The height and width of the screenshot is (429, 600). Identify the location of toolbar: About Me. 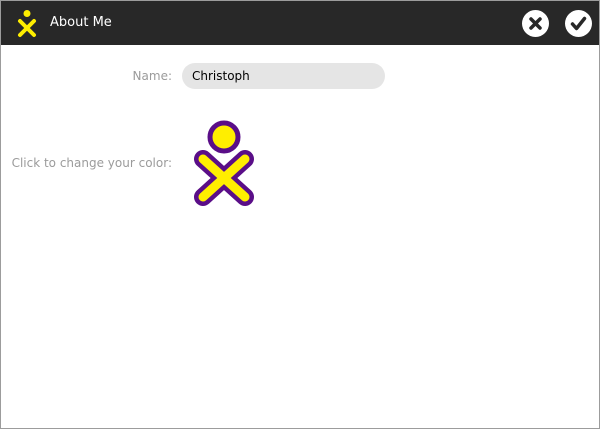
(300, 23).